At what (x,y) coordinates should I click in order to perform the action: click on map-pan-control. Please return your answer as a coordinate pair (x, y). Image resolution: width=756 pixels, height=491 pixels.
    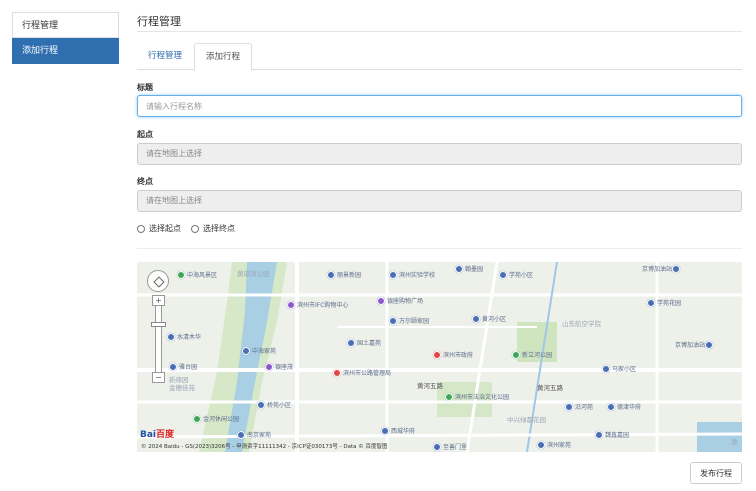
    Looking at the image, I should click on (158, 281).